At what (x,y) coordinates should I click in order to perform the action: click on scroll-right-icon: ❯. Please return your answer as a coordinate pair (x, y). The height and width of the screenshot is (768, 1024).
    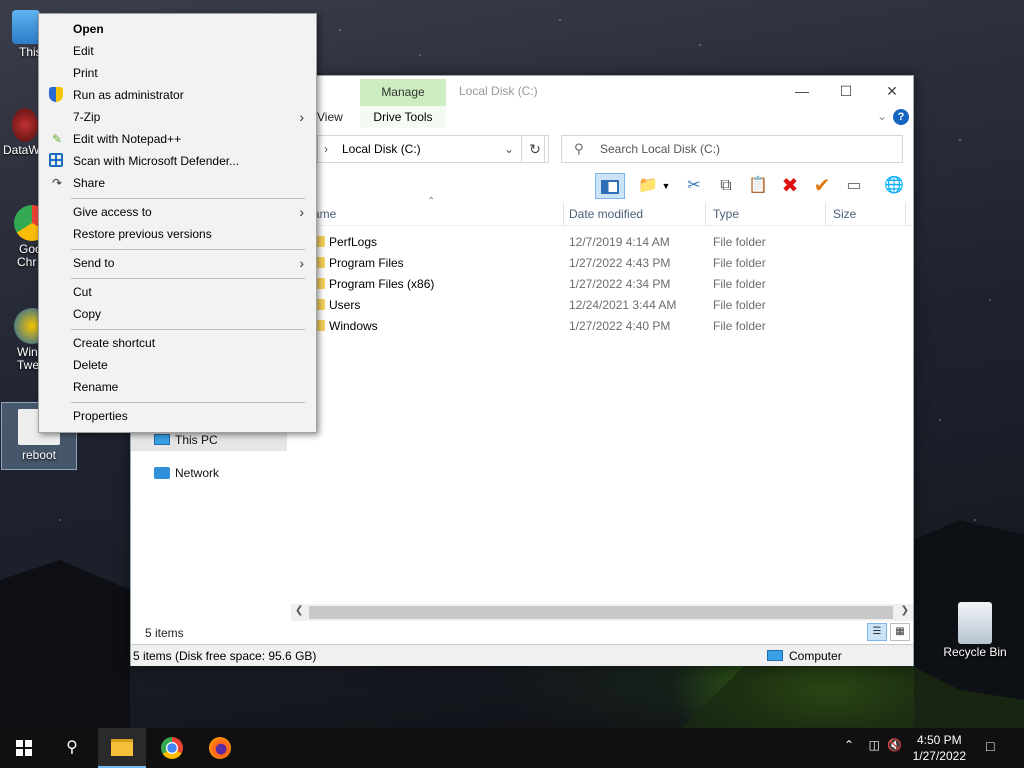
    Looking at the image, I should click on (905, 610).